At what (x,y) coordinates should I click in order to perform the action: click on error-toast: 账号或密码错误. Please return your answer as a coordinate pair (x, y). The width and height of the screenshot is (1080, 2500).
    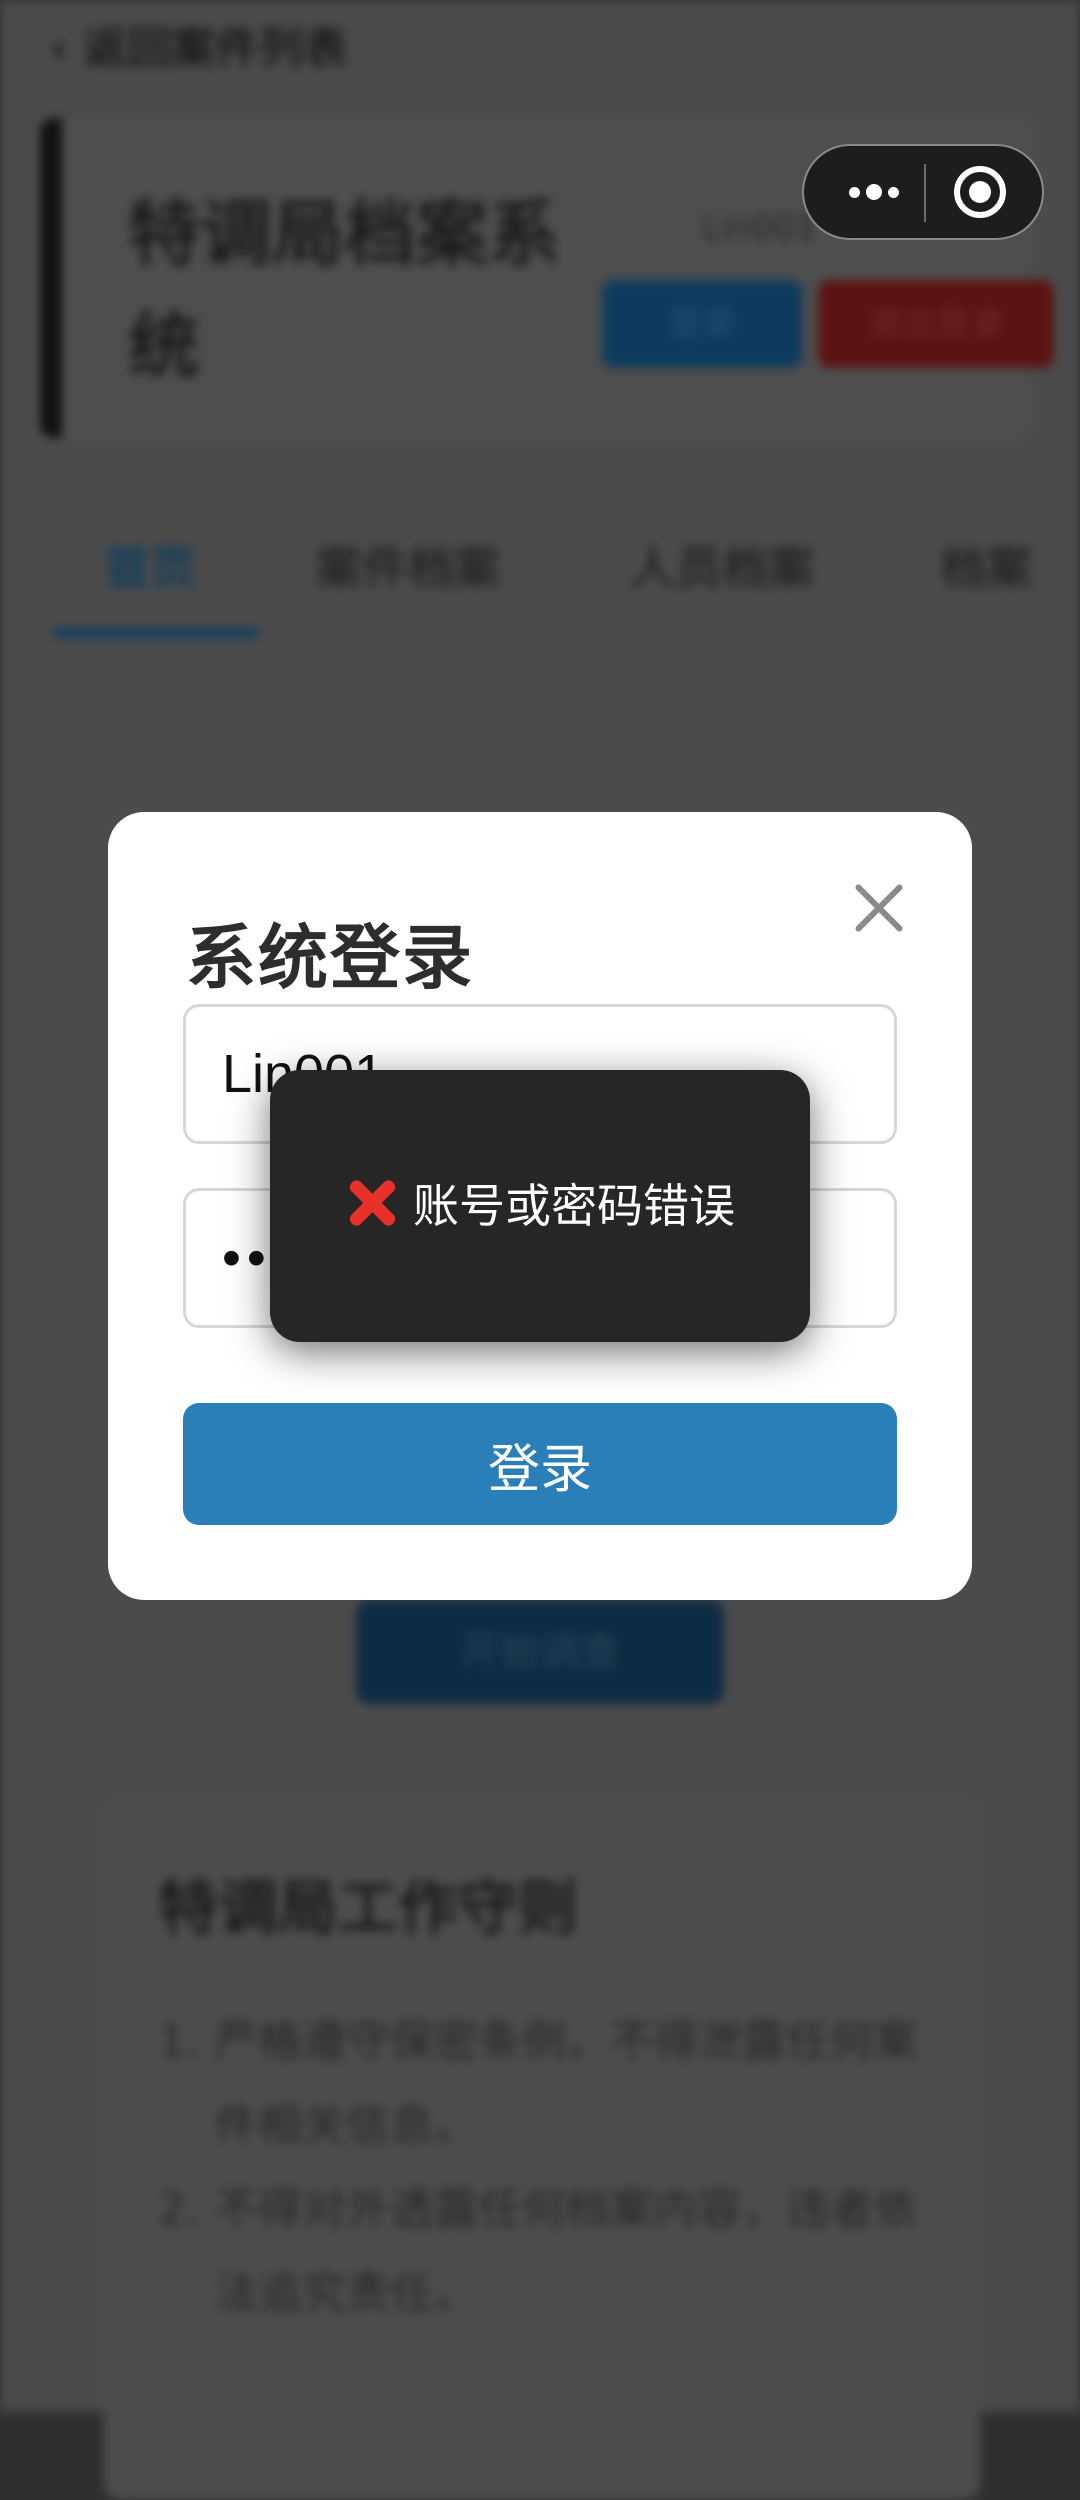
    Looking at the image, I should click on (540, 1206).